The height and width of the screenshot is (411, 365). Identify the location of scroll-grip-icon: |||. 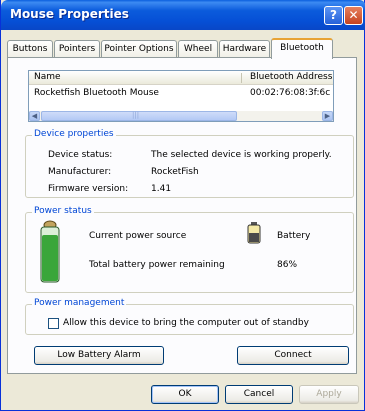
(136, 115).